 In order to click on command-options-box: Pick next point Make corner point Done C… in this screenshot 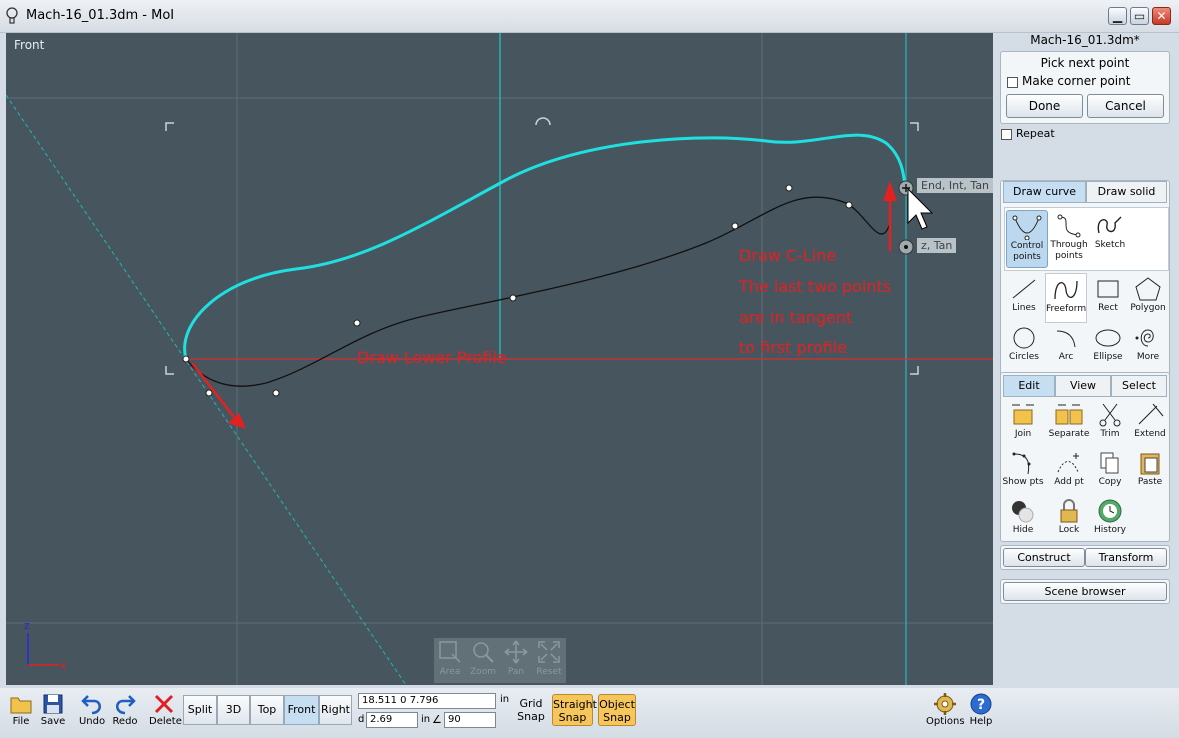, I will do `click(1085, 87)`.